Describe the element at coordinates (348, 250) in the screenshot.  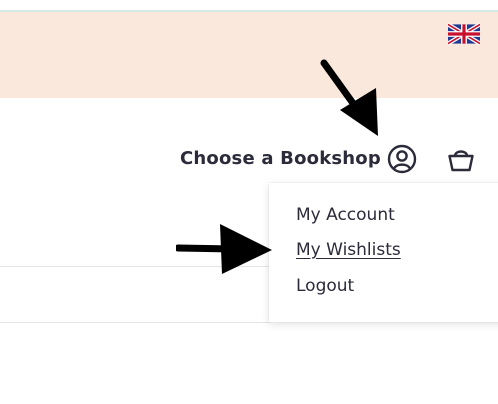
I see `menu-item-my-wishlists: My Wishlists` at that location.